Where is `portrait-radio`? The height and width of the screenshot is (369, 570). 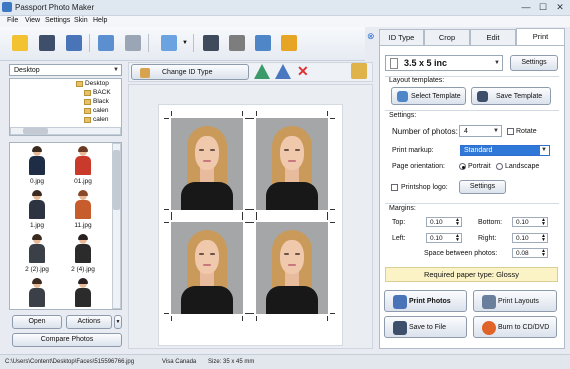
portrait-radio is located at coordinates (462, 166).